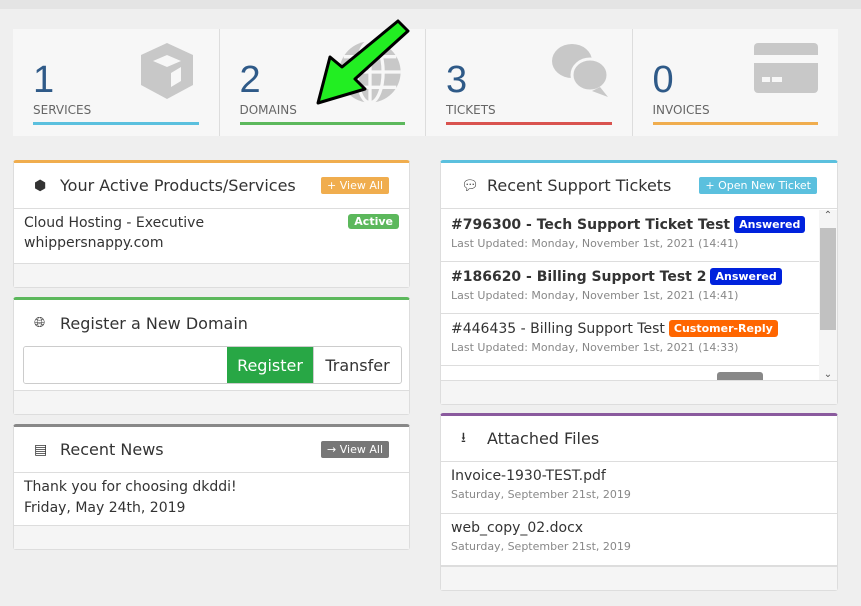 This screenshot has height=606, width=861. I want to click on view-all-news-button: → View All, so click(355, 449).